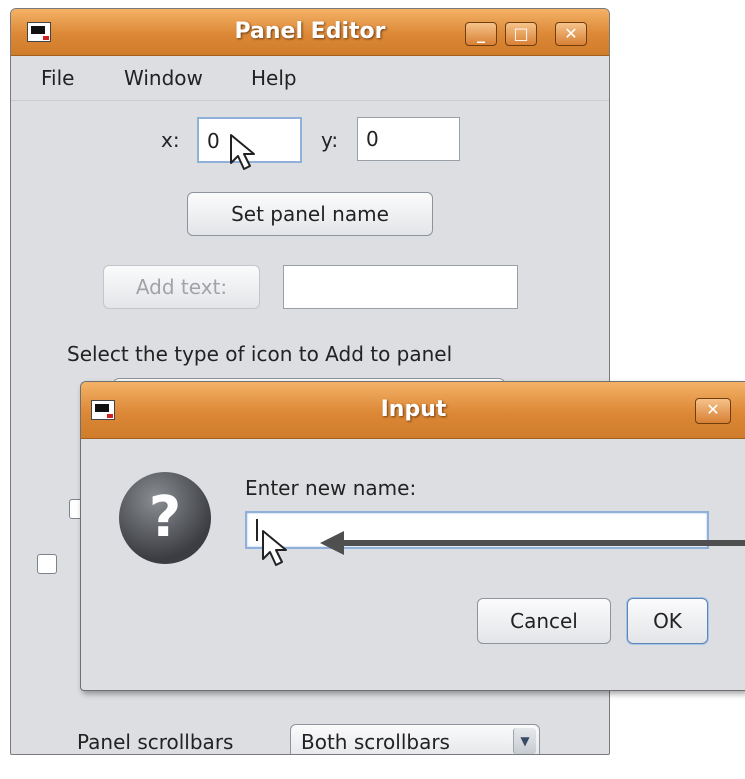 The height and width of the screenshot is (779, 745). Describe the element at coordinates (332, 543) in the screenshot. I see `annotation-arrow-head` at that location.